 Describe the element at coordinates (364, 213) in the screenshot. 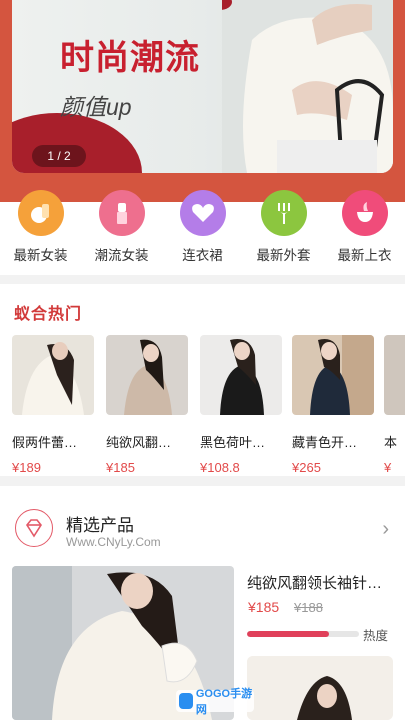

I see `cup-icon` at that location.